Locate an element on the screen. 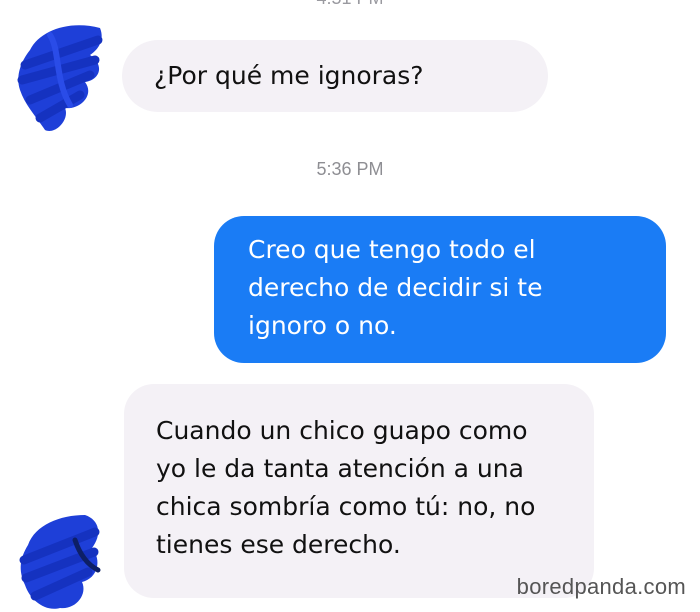 The image size is (700, 612). message-text: ¿Por qué me ignoras? is located at coordinates (289, 75).